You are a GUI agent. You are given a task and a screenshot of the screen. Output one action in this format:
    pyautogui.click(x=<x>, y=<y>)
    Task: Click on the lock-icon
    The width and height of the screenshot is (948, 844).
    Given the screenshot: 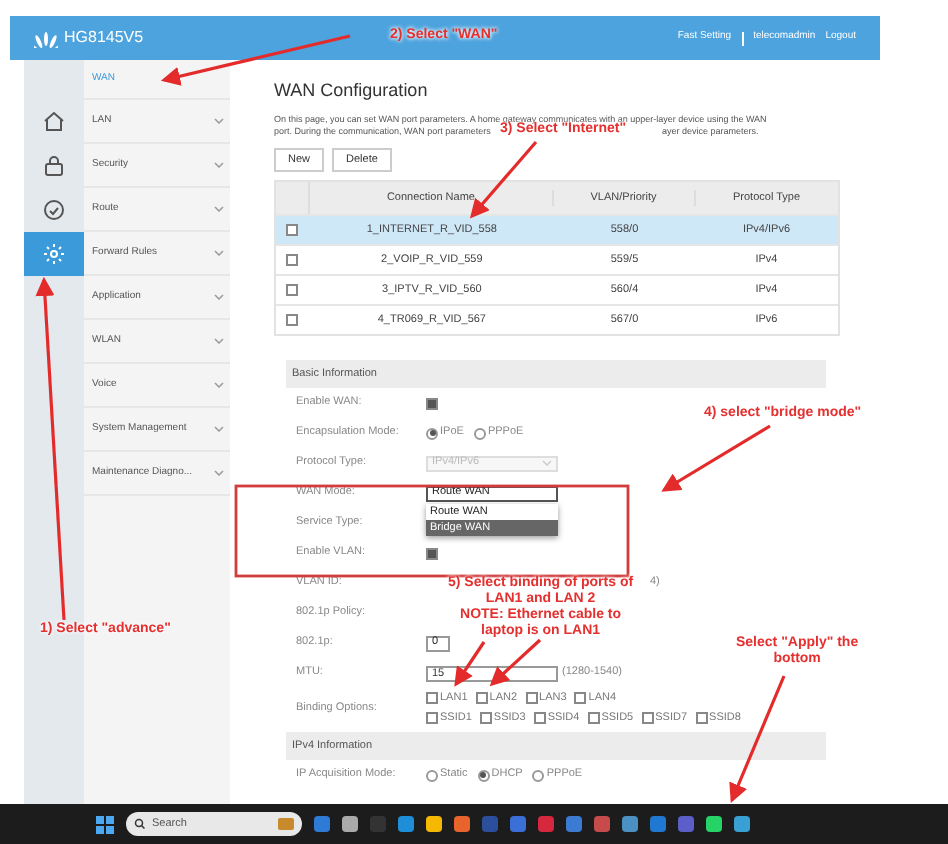 What is the action you would take?
    pyautogui.click(x=54, y=166)
    